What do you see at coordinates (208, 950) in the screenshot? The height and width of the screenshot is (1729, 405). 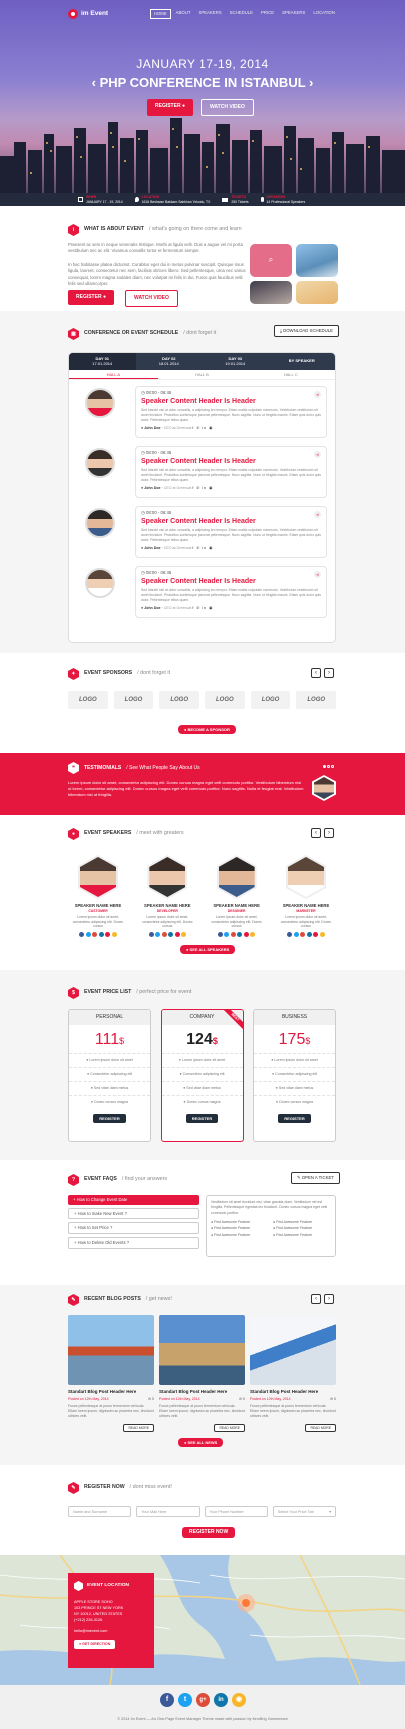 I see `see-all-speakers-button: ● SEE ALL SPEAKERS` at bounding box center [208, 950].